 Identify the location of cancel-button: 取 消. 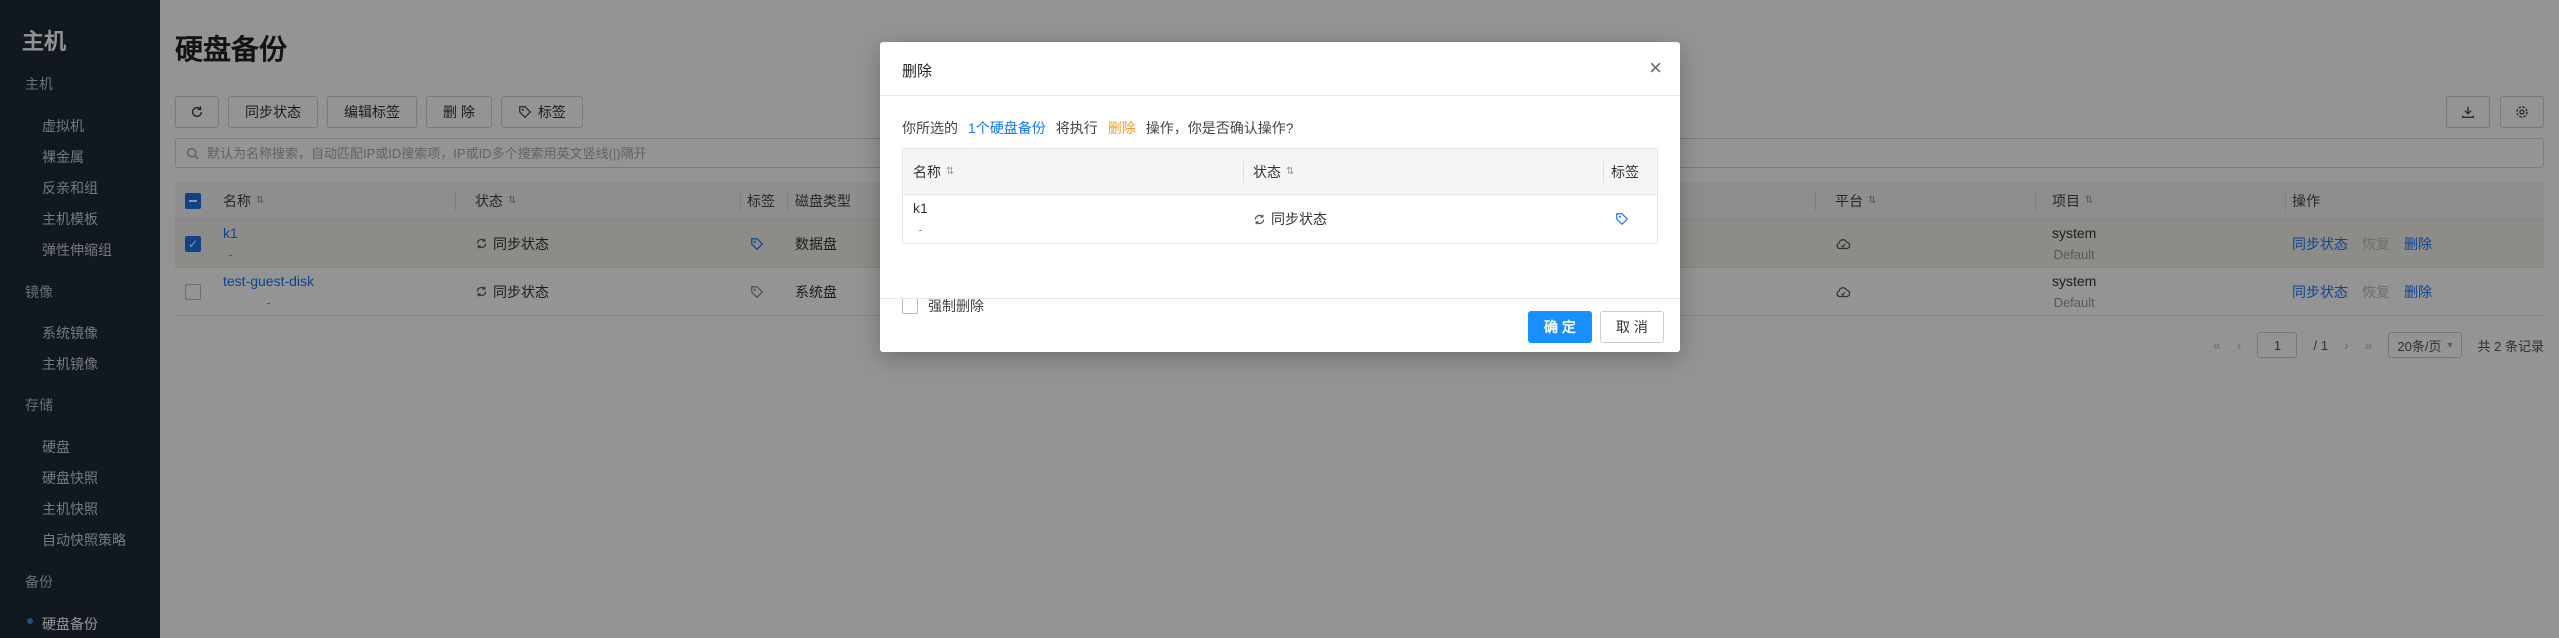
(1632, 327).